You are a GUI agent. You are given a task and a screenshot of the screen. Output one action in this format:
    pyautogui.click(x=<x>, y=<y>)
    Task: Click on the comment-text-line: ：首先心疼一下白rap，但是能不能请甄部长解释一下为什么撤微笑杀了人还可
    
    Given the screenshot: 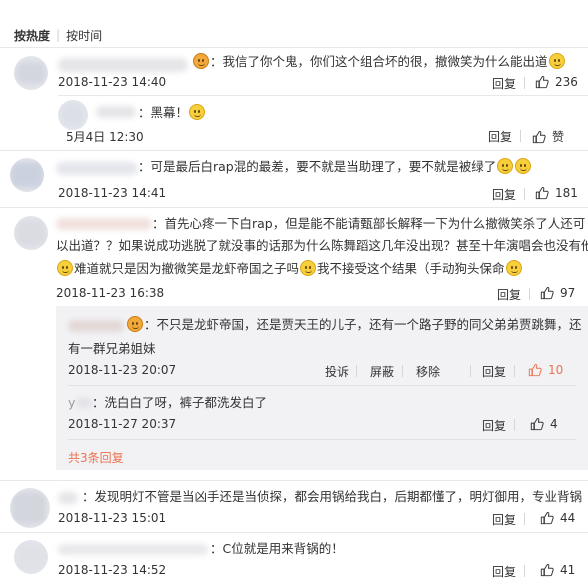 What is the action you would take?
    pyautogui.click(x=369, y=223)
    